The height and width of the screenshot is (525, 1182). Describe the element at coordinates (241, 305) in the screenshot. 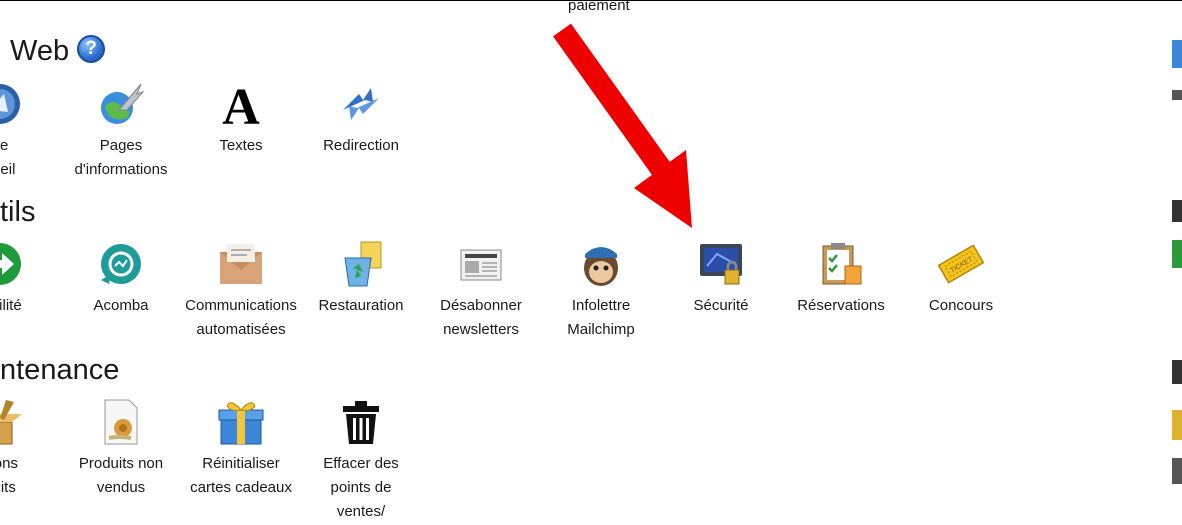

I see `item-label: Communications` at that location.